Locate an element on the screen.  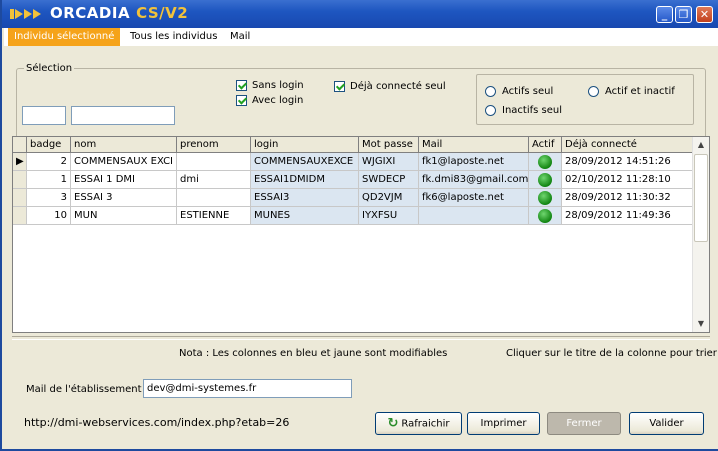
cell-mot-passe: QD2VJM is located at coordinates (389, 198).